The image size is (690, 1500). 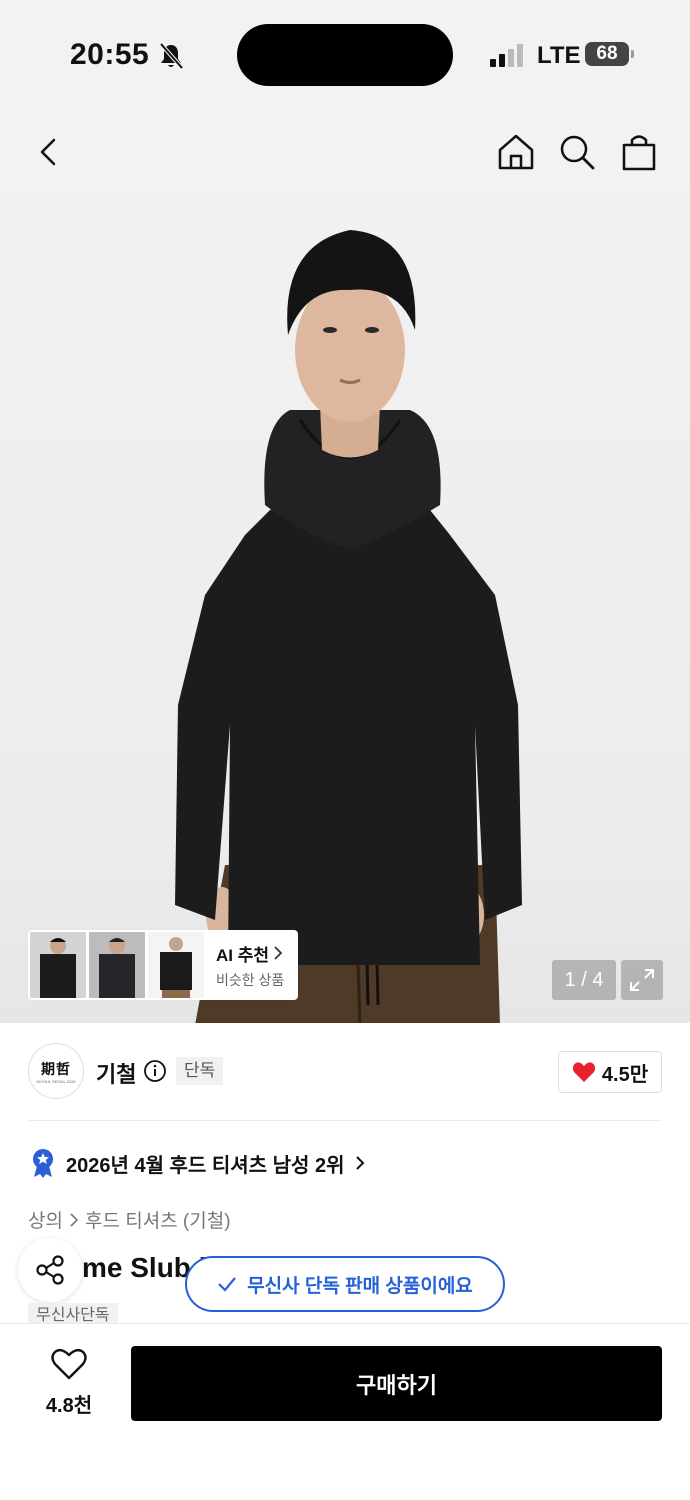 What do you see at coordinates (171, 56) in the screenshot?
I see `bell-off-icon` at bounding box center [171, 56].